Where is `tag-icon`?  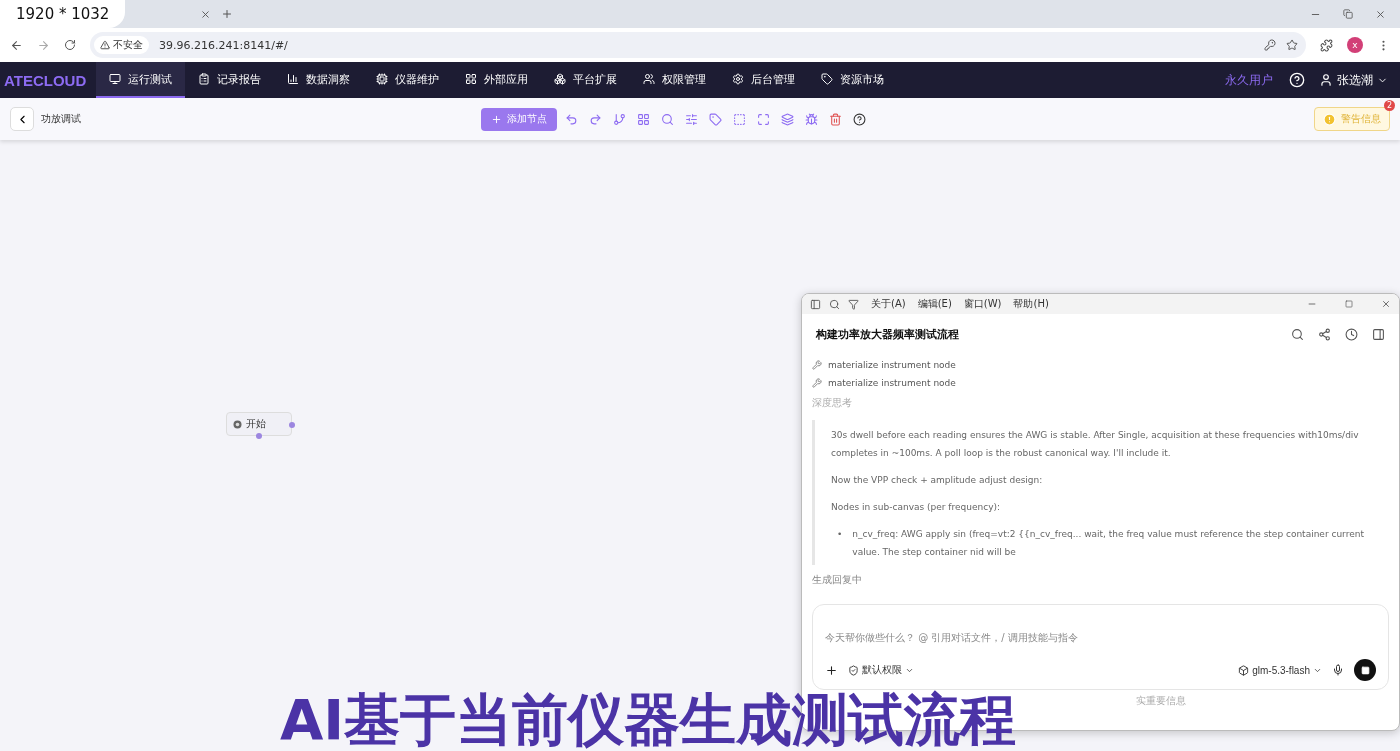
tag-icon is located at coordinates (715, 119).